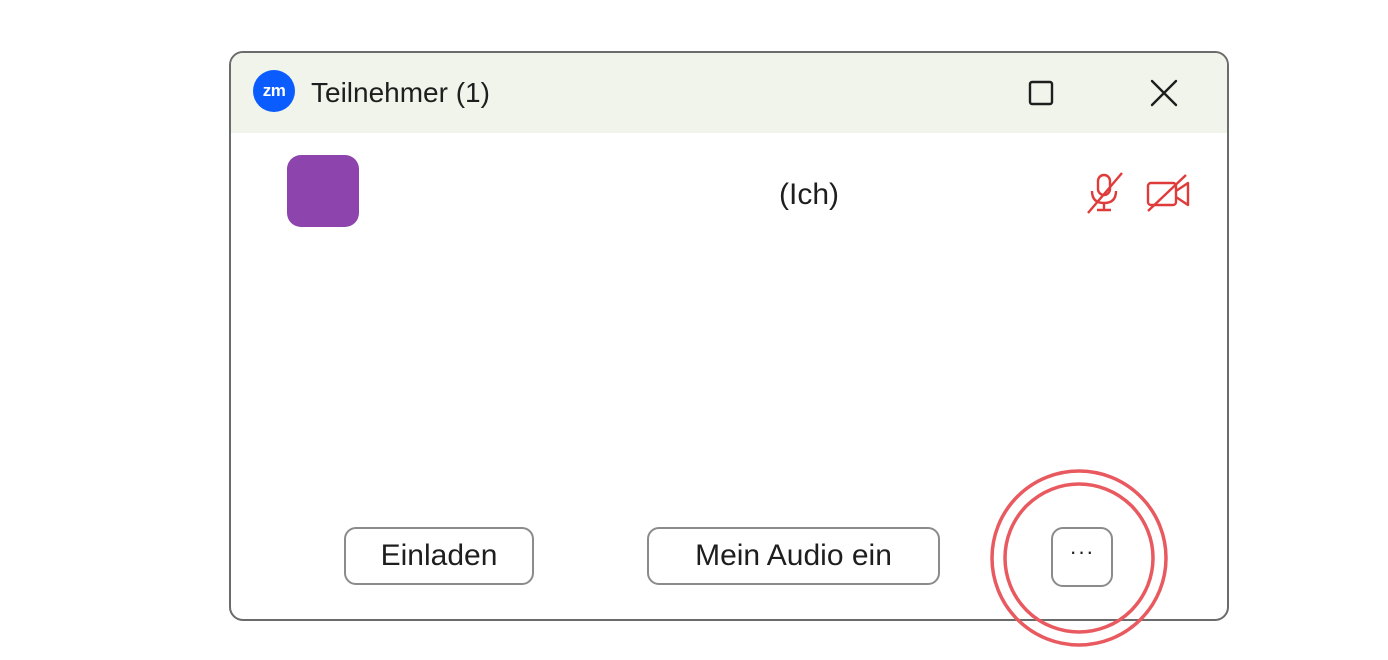 Image resolution: width=1388 pixels, height=660 pixels. Describe the element at coordinates (1082, 557) in the screenshot. I see `more-options-button: ···` at that location.